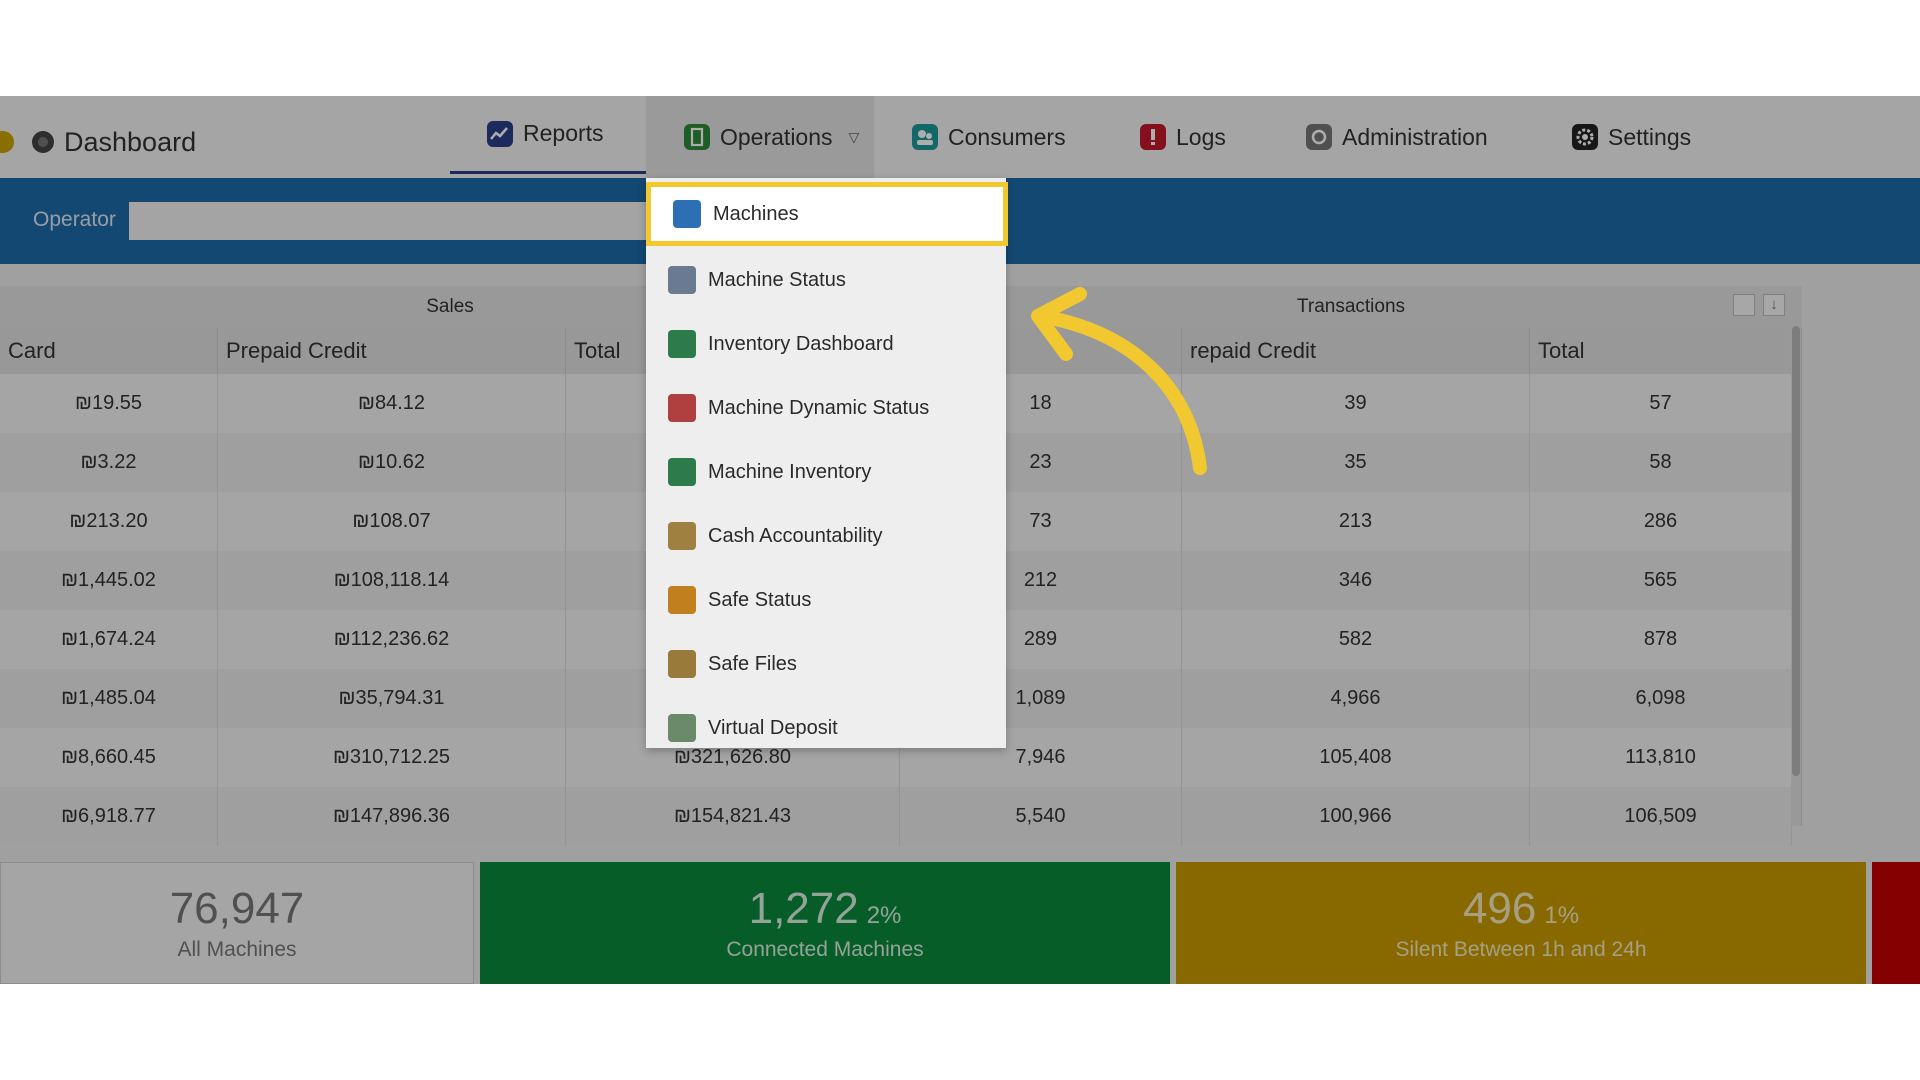 The height and width of the screenshot is (1080, 1920). What do you see at coordinates (74, 219) in the screenshot?
I see `operator-label: Operator` at bounding box center [74, 219].